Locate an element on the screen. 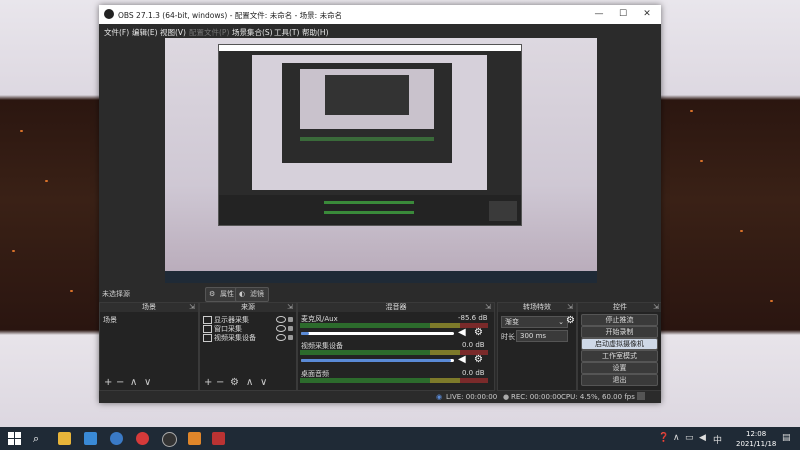 Image resolution: width=800 pixels, height=450 pixels. nested-controls is located at coordinates (503, 211).